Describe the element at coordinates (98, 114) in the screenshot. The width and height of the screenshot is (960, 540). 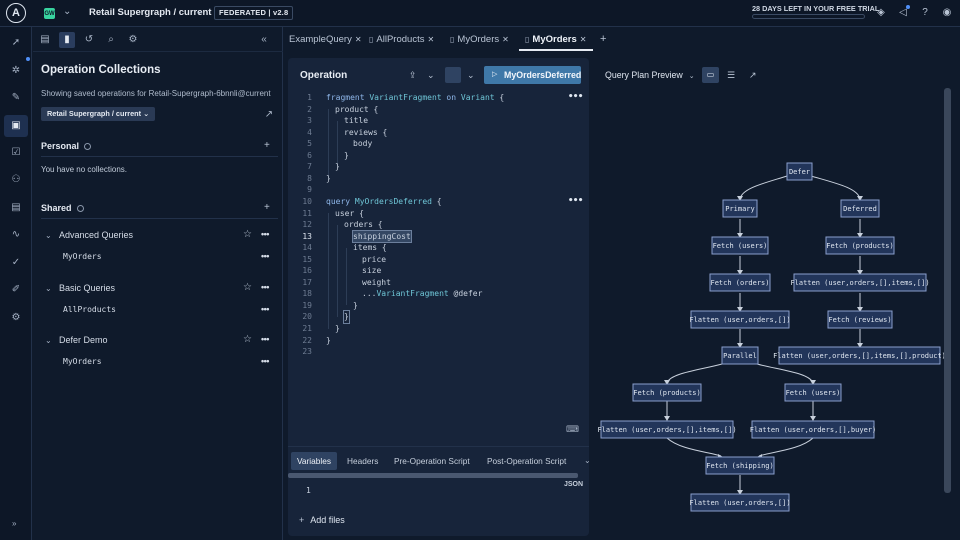
I see `variant-selector-button: Retail Supergraph / current ⌄` at that location.